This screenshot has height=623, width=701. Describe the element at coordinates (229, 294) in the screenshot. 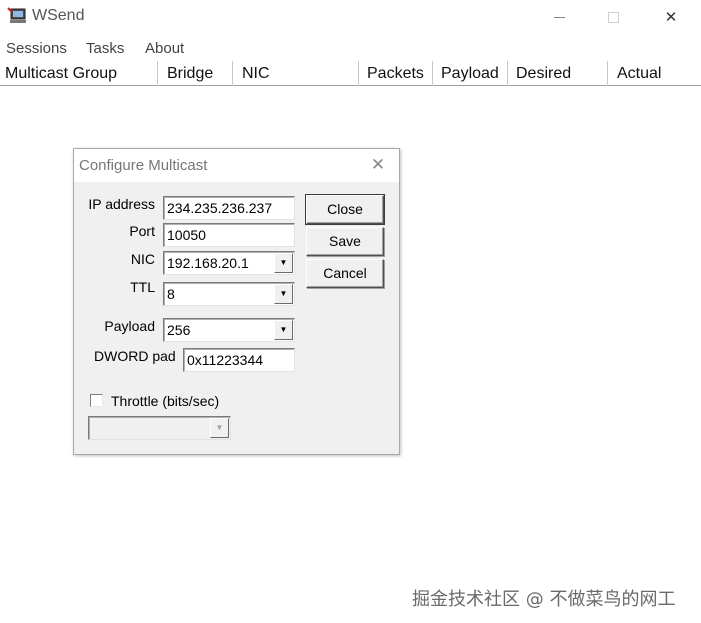

I see `ttl-combo: 8 ▼` at that location.